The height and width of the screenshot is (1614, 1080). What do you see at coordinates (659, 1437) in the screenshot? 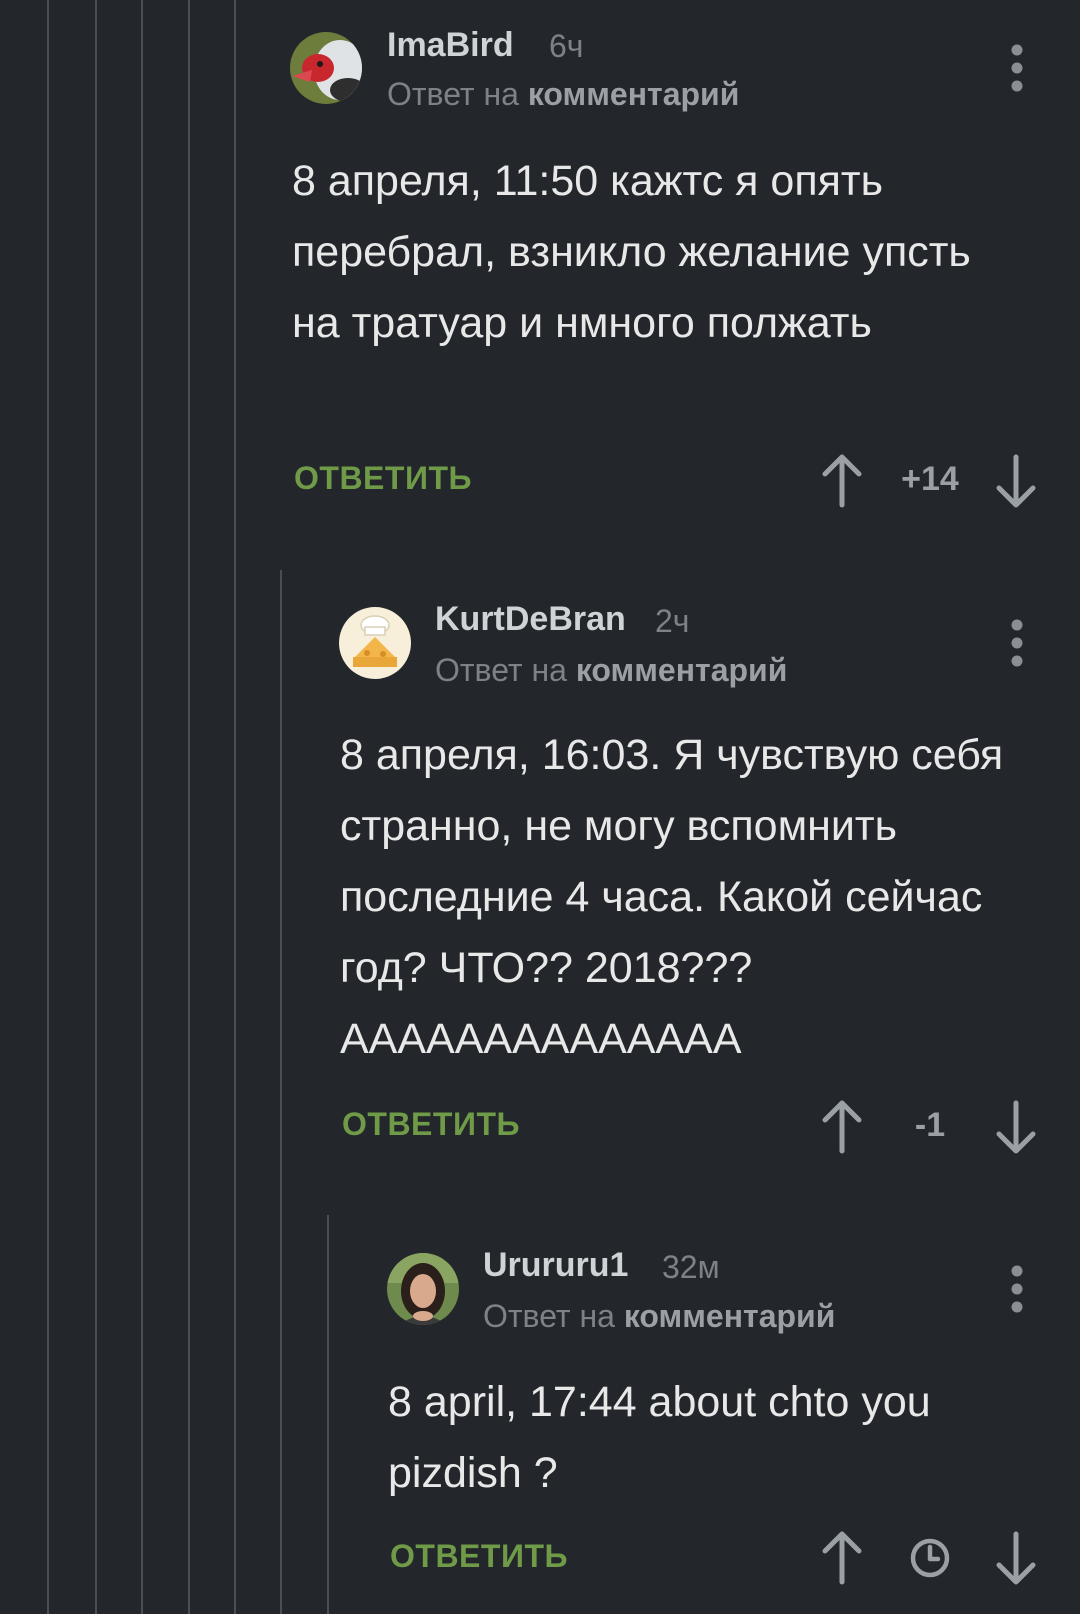
I see `comment-text: 8 april, 17:44 about chto you pizdish ?` at bounding box center [659, 1437].